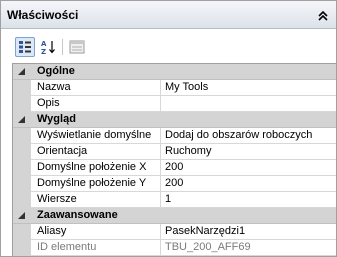 The width and height of the screenshot is (337, 257). Describe the element at coordinates (57, 199) in the screenshot. I see `property-name: Wiersze` at that location.